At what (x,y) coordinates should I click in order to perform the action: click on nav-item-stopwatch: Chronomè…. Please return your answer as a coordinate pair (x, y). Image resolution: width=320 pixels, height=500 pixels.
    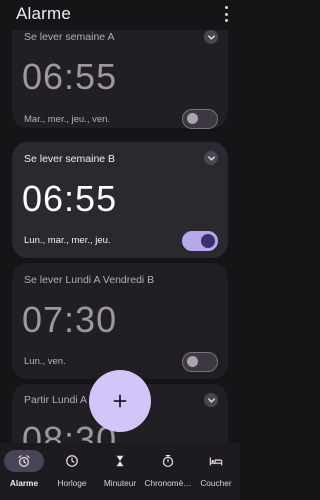
    Looking at the image, I should click on (168, 471).